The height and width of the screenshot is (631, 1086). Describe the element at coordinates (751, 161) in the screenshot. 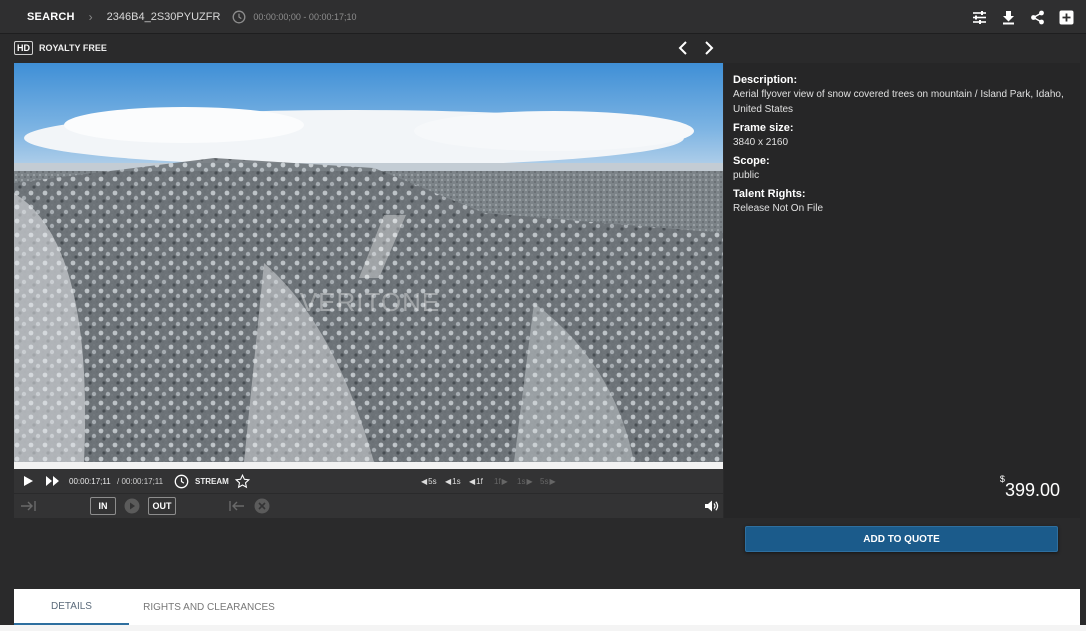

I see `scope-label: Scope:` at that location.